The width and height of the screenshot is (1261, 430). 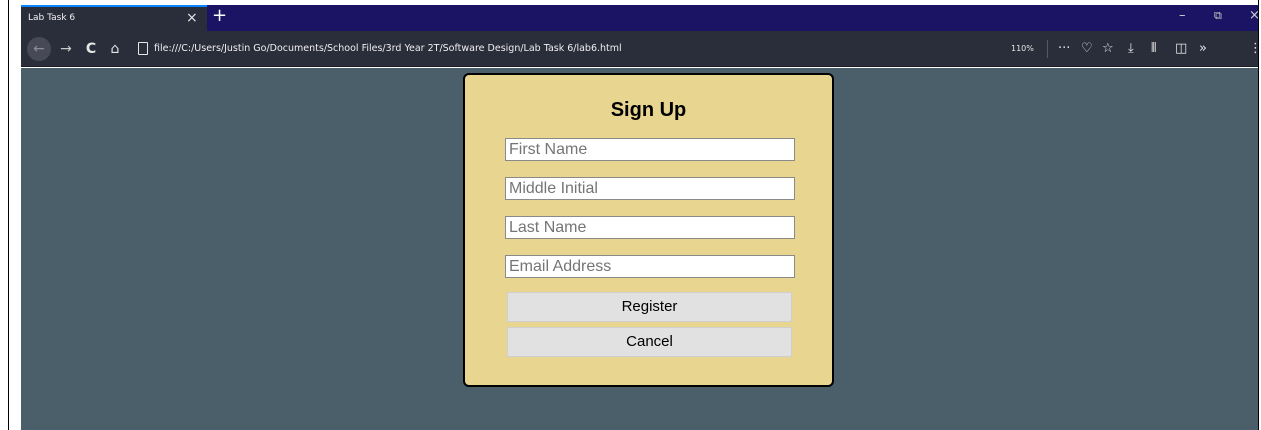 I want to click on page-icon, so click(x=143, y=48).